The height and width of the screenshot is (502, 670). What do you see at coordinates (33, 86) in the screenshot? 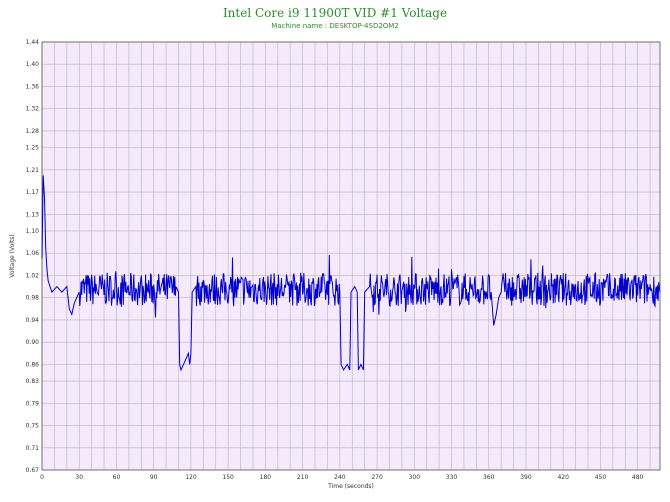
I see `y-tick-label: 1.36` at bounding box center [33, 86].